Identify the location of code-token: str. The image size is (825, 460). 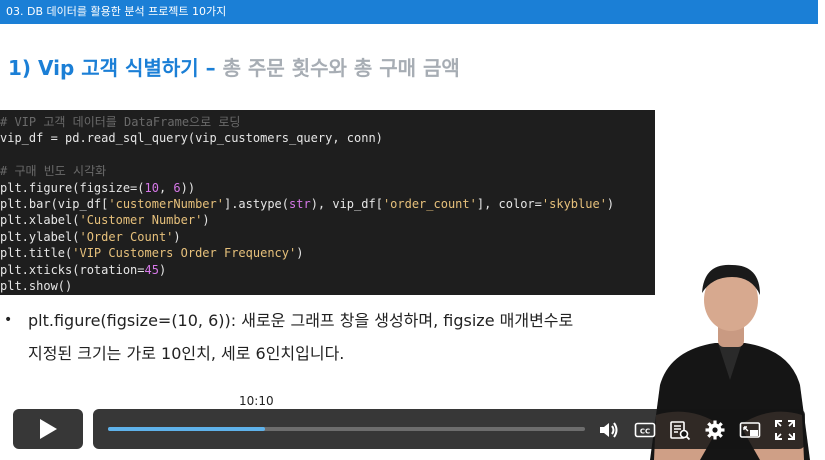
(300, 203).